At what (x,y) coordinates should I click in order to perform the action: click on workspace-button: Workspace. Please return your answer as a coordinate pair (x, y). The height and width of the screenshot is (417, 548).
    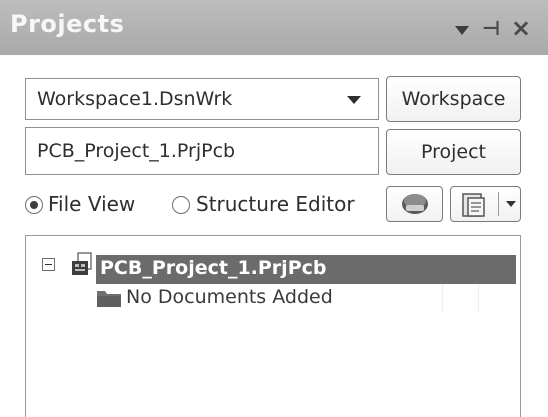
    Looking at the image, I should click on (453, 99).